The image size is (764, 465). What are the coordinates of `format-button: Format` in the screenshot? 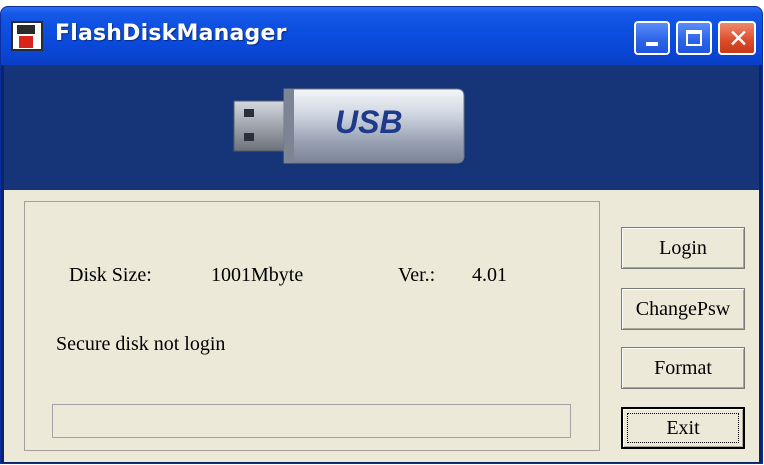 It's located at (683, 368).